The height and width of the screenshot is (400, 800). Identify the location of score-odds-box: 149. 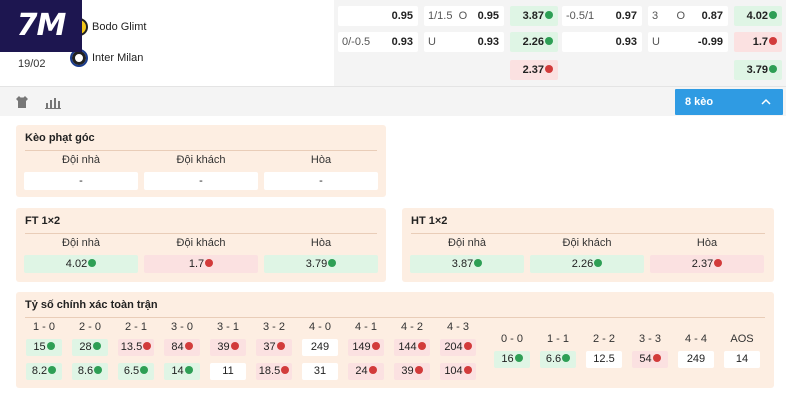
(366, 347).